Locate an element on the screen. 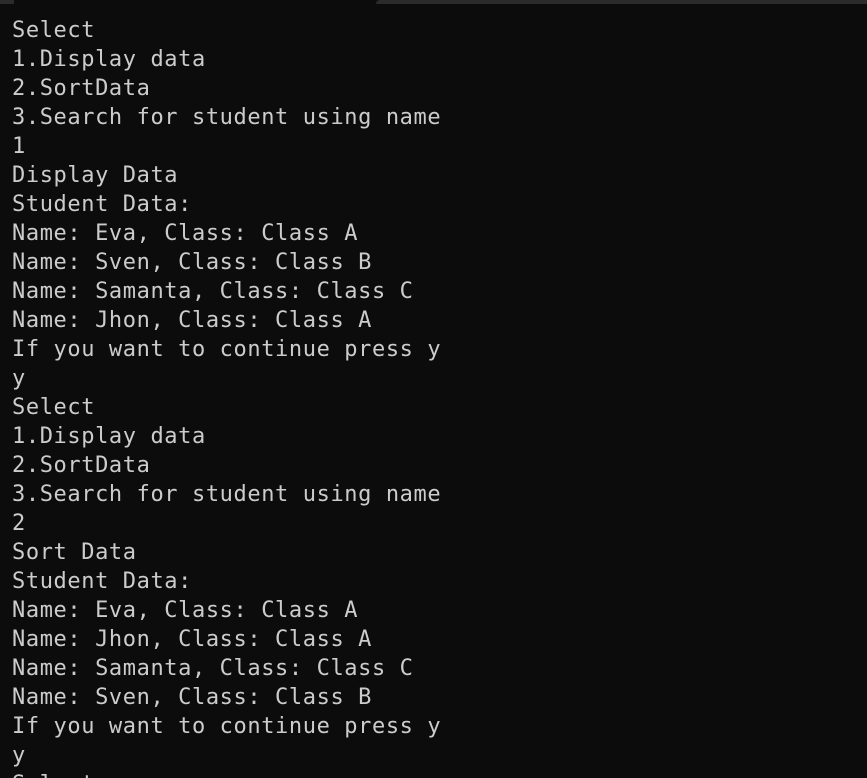  console-line: 2 is located at coordinates (19, 523).